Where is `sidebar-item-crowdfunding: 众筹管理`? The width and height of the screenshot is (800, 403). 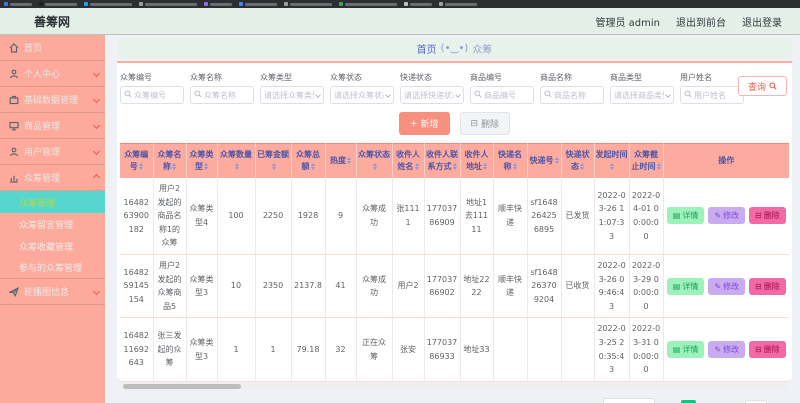
sidebar-item-crowdfunding: 众筹管理 is located at coordinates (52, 178).